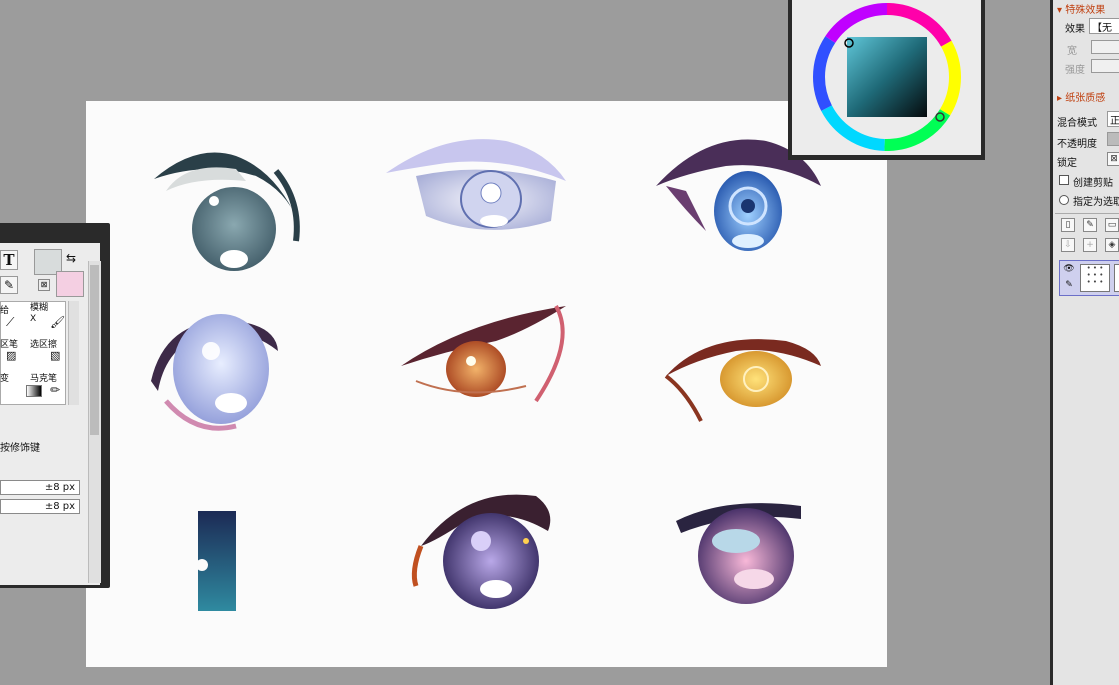 Image resolution: width=1119 pixels, height=685 pixels. What do you see at coordinates (9, 285) in the screenshot?
I see `eyedropper-icon: ✎` at bounding box center [9, 285].